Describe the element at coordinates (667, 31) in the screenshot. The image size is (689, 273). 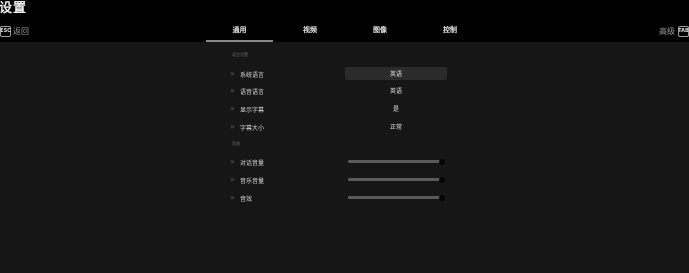
I see `advanced-label: 高级` at that location.